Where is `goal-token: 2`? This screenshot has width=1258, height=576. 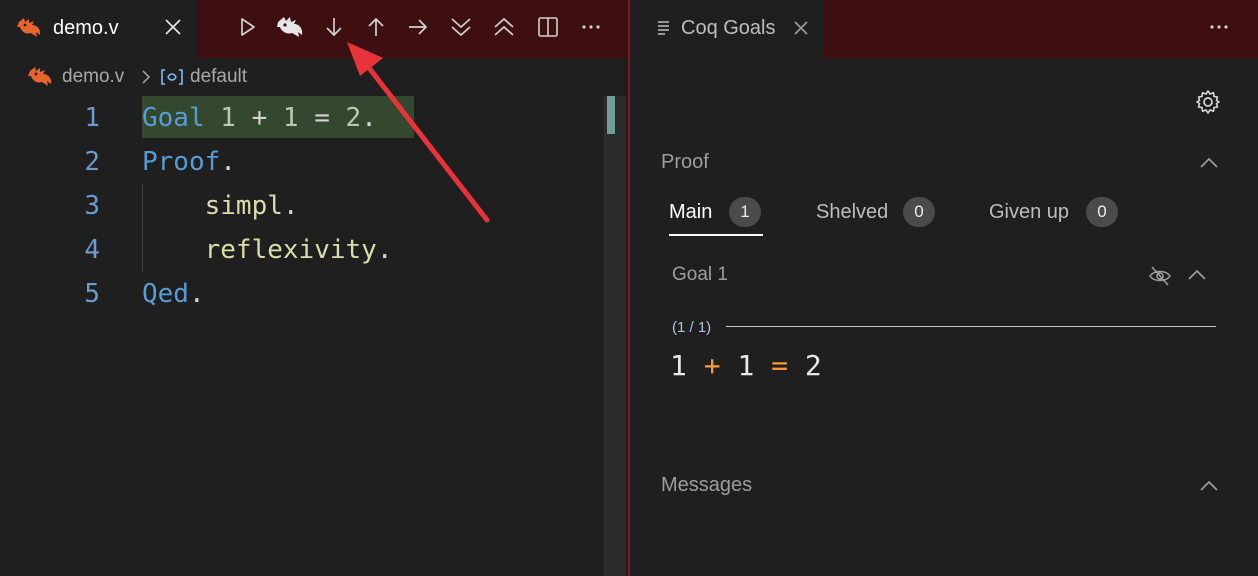 goal-token: 2 is located at coordinates (813, 365).